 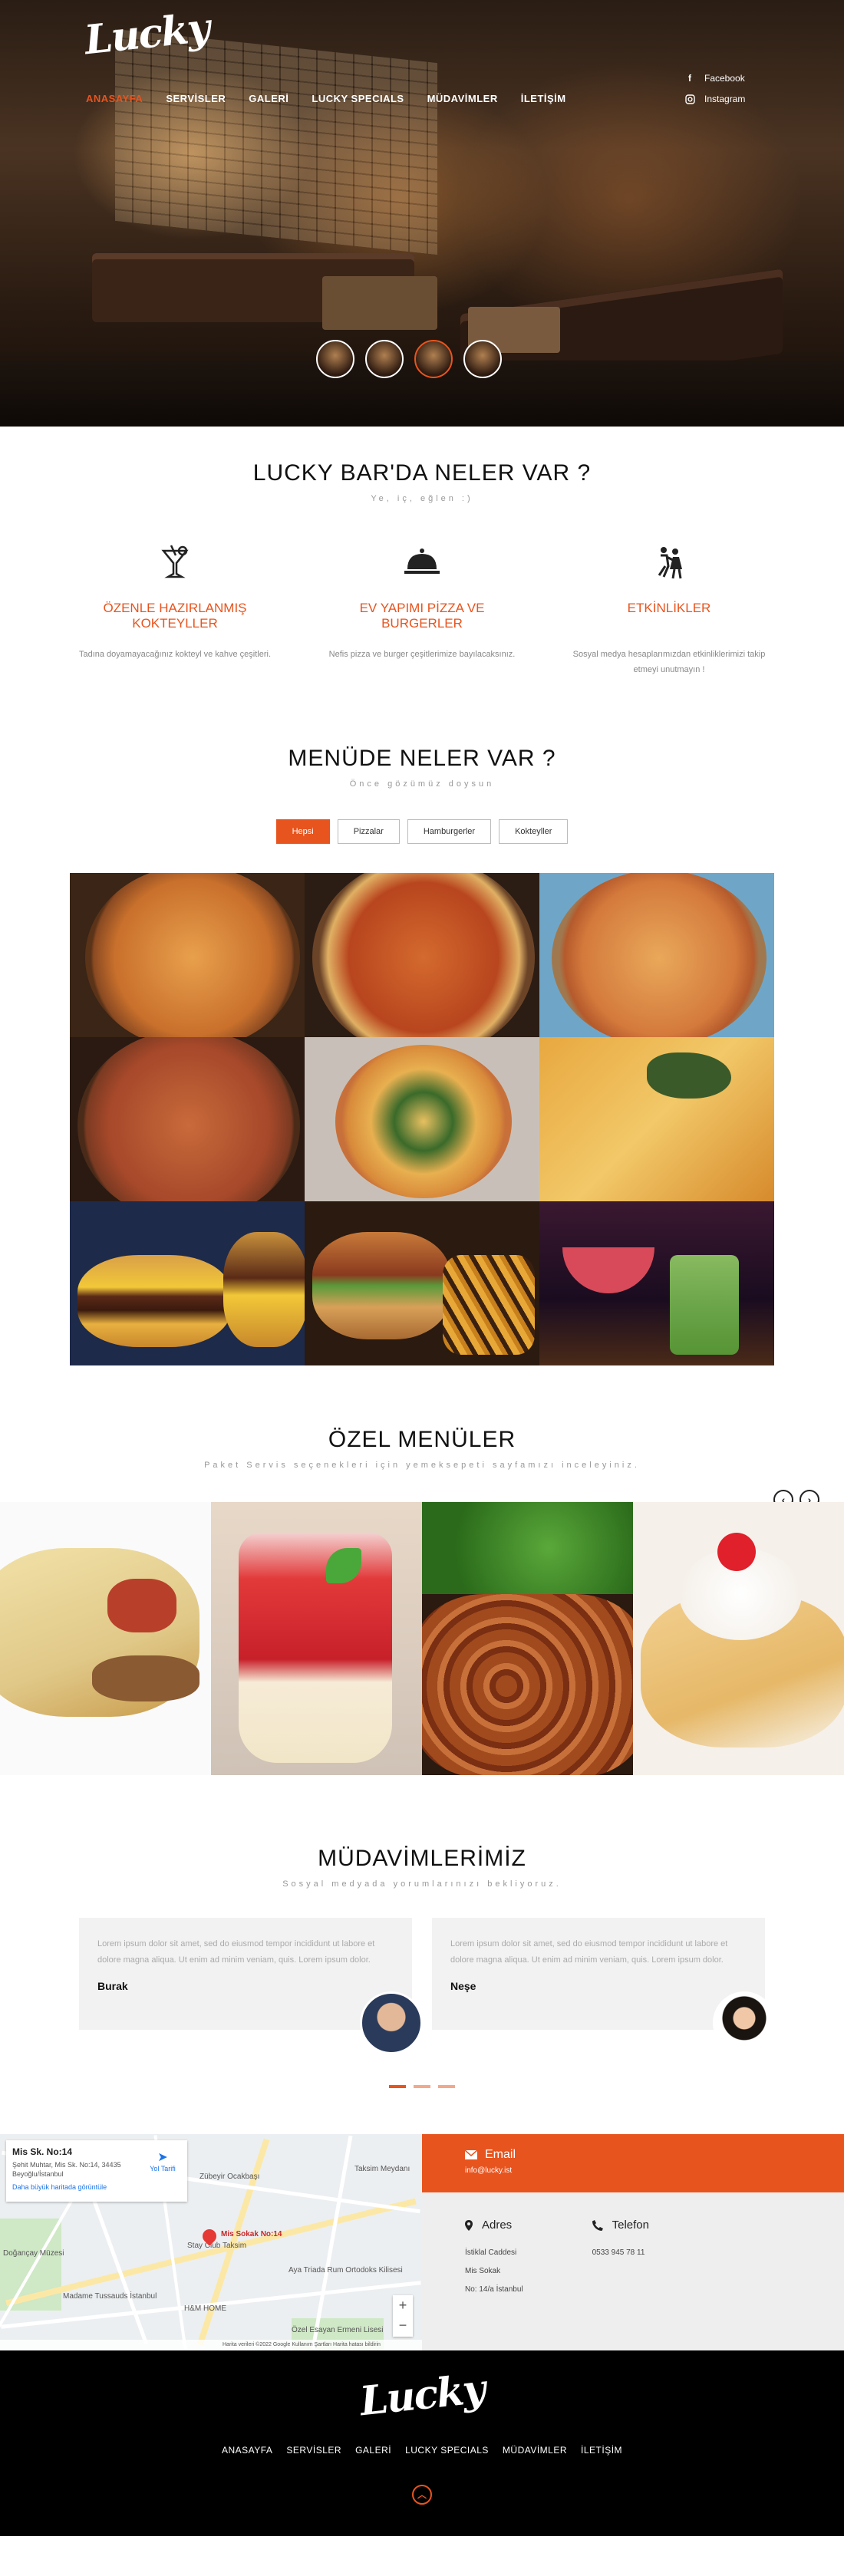 I want to click on nav-item-galeri: GALERİ, so click(x=268, y=98).